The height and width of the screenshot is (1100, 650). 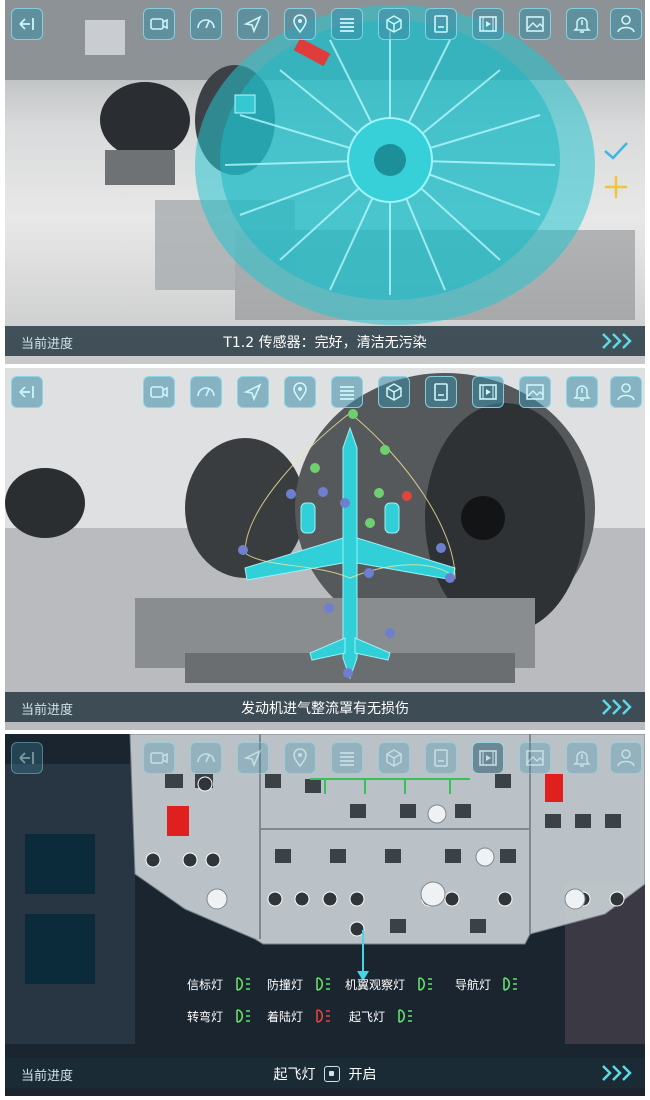 I want to click on progress-bar: 当前进度 起飞灯 开启, so click(x=325, y=1073).